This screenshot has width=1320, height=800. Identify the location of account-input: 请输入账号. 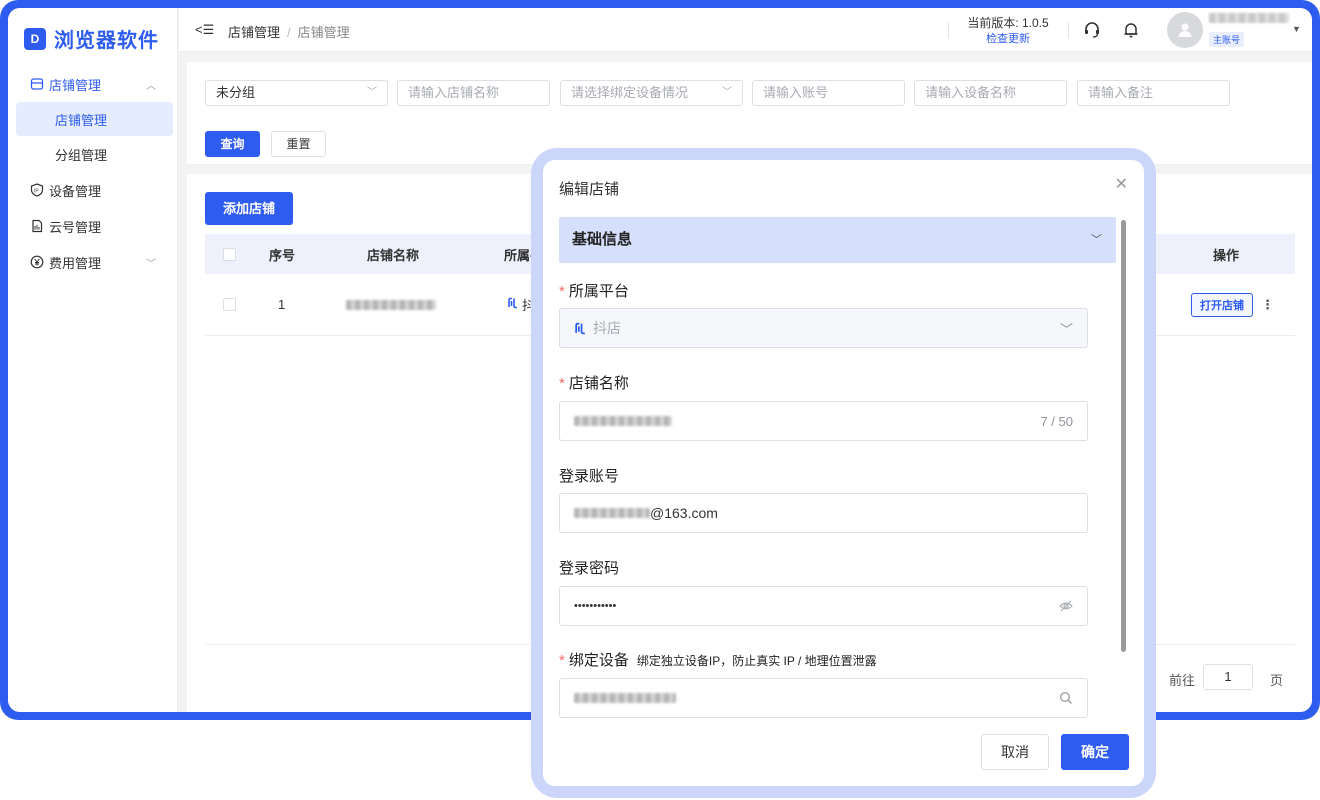
(828, 93).